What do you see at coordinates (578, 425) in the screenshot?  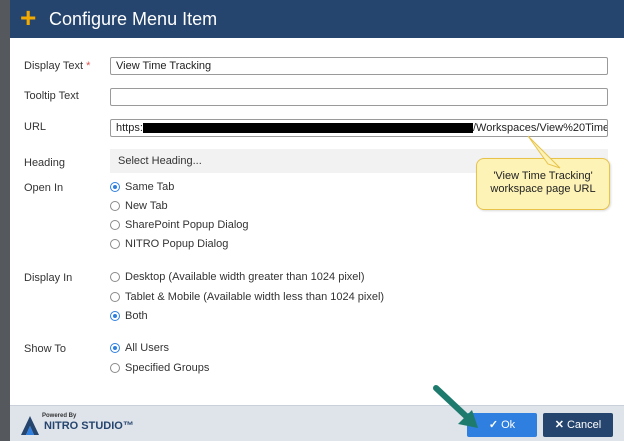 I see `cancel-button: ✕ Cancel` at bounding box center [578, 425].